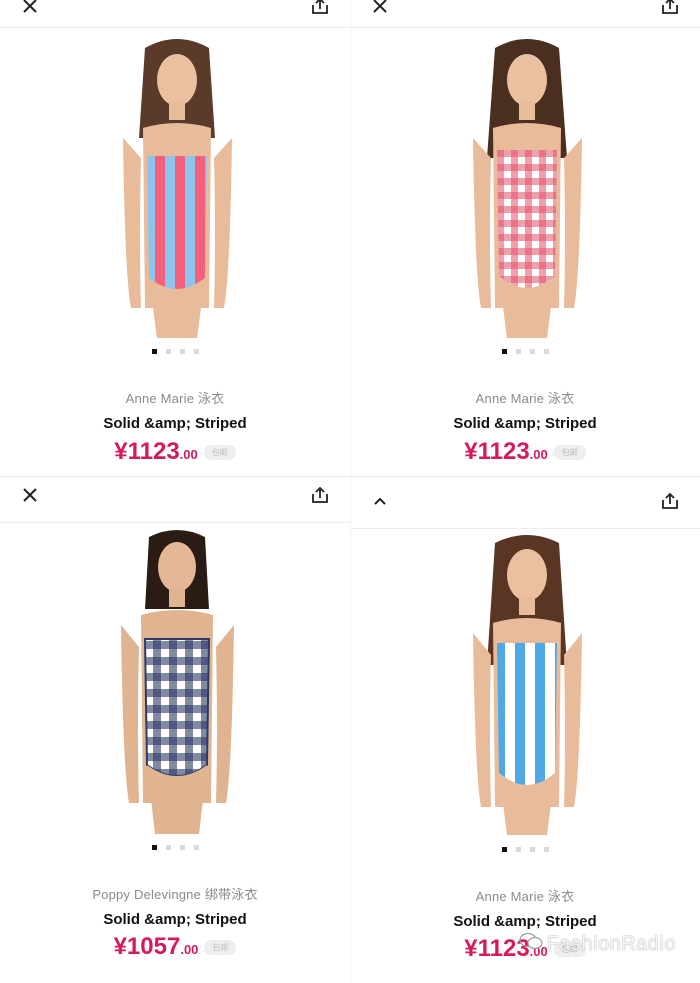 The width and height of the screenshot is (700, 983). I want to click on column-divider, so click(350, 491).